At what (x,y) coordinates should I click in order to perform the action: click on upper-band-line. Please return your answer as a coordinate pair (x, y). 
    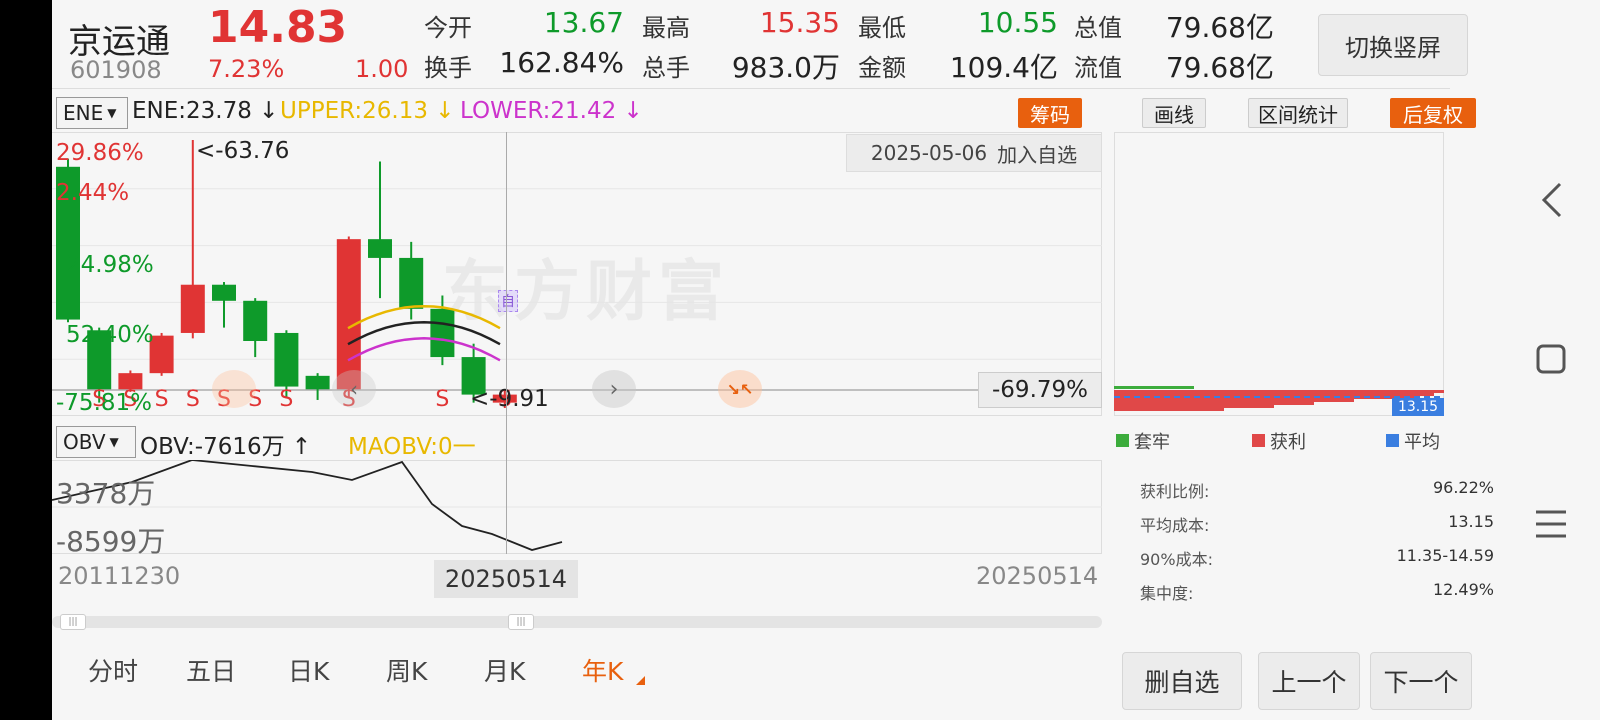
    Looking at the image, I should click on (424, 317).